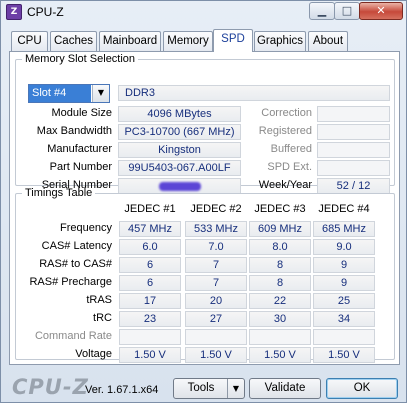  What do you see at coordinates (150, 229) in the screenshot?
I see `timings-cell: 457 MHz` at bounding box center [150, 229].